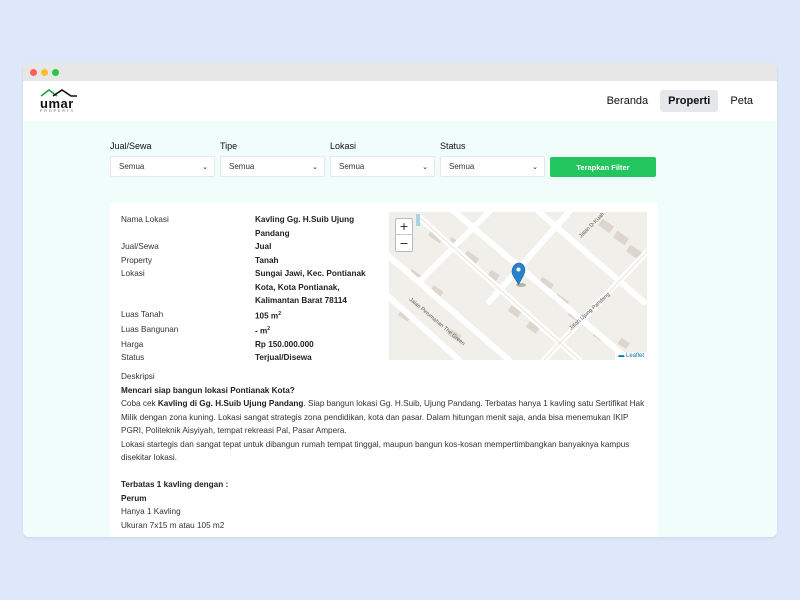 The image size is (800, 600). I want to click on detail-row: Status Terjual/Disewa, so click(251, 358).